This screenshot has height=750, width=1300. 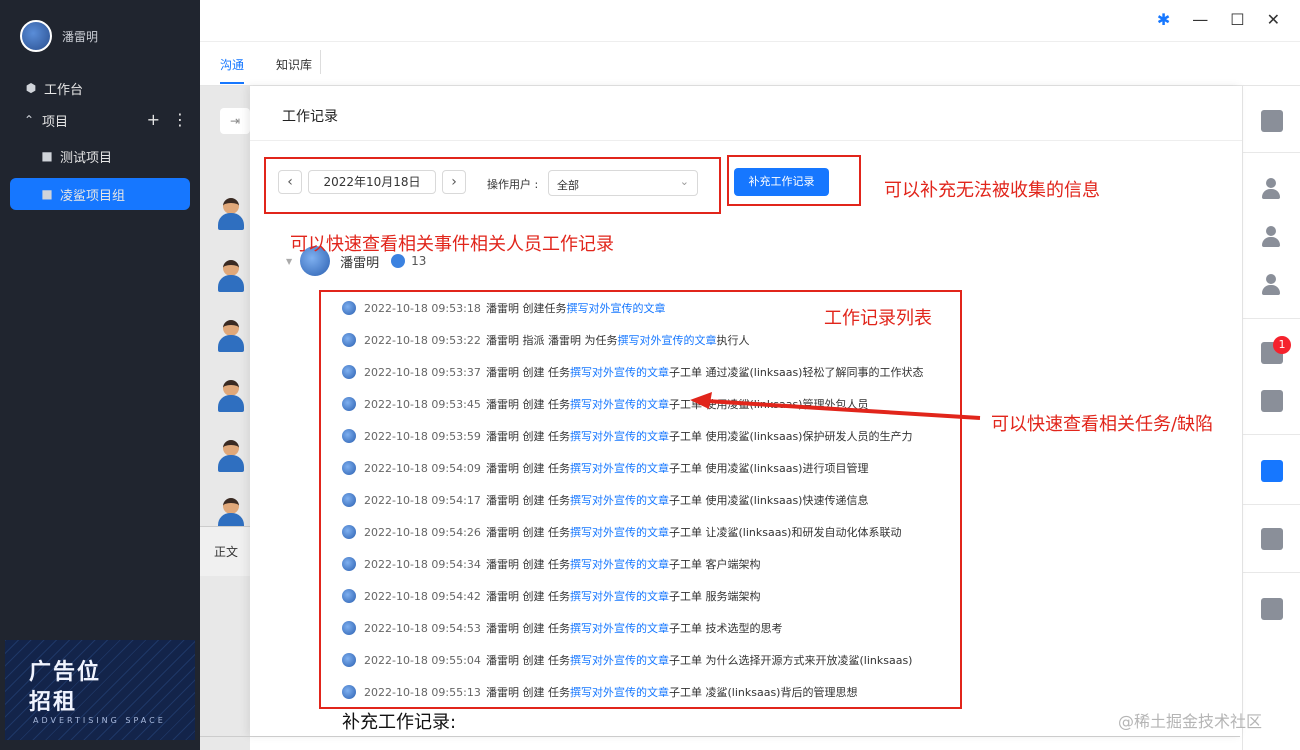 What do you see at coordinates (93, 196) in the screenshot?
I see `sidebar-item-label: 凌鲨项目组` at bounding box center [93, 196].